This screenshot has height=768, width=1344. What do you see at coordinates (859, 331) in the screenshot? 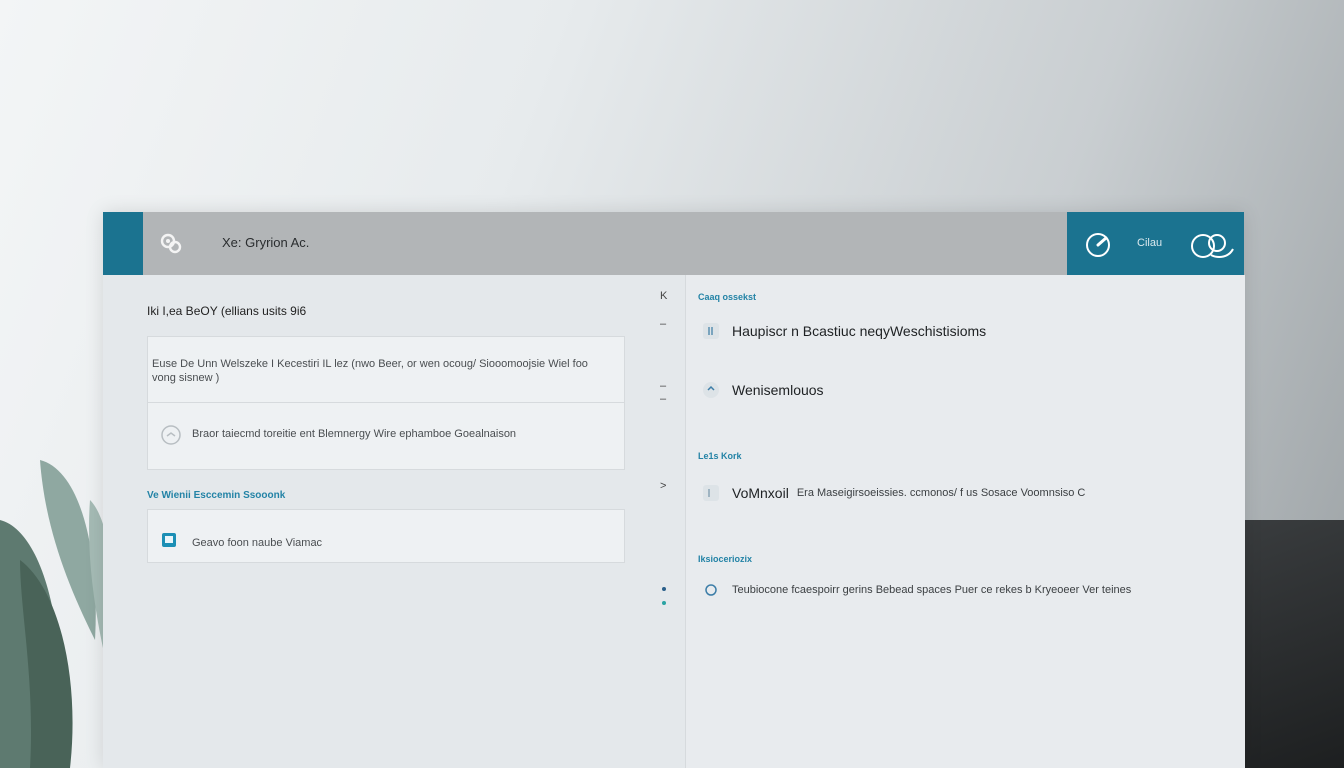
I see `list-item-title: Haupiscr n Bcastiuc neqyWeschistisioms` at bounding box center [859, 331].